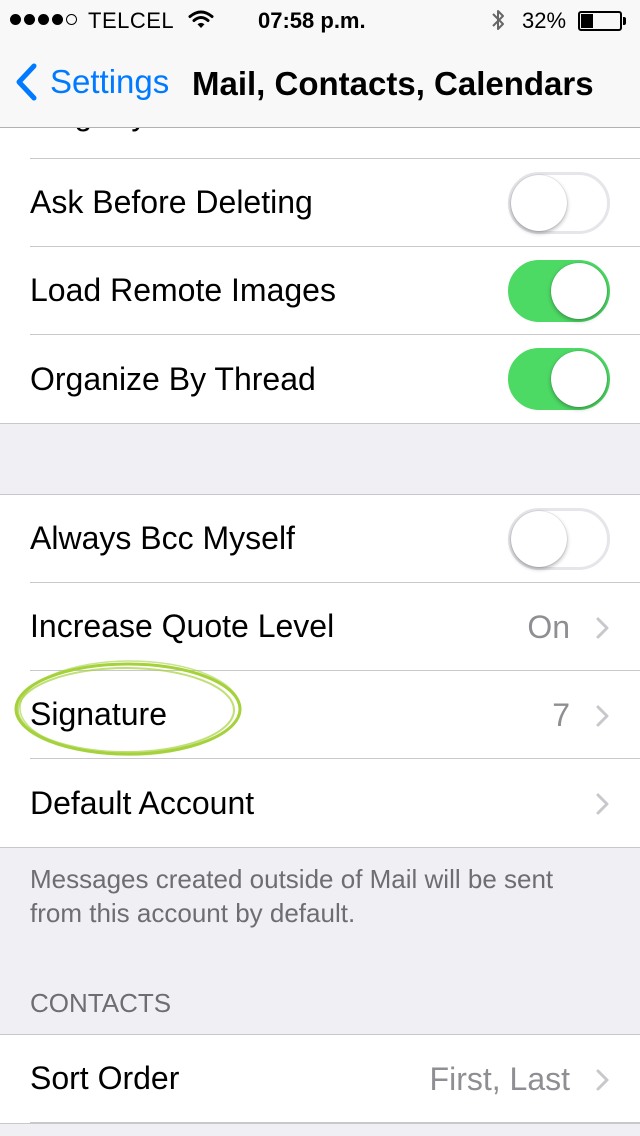  Describe the element at coordinates (182, 626) in the screenshot. I see `row-label: Increase Quote Level` at that location.